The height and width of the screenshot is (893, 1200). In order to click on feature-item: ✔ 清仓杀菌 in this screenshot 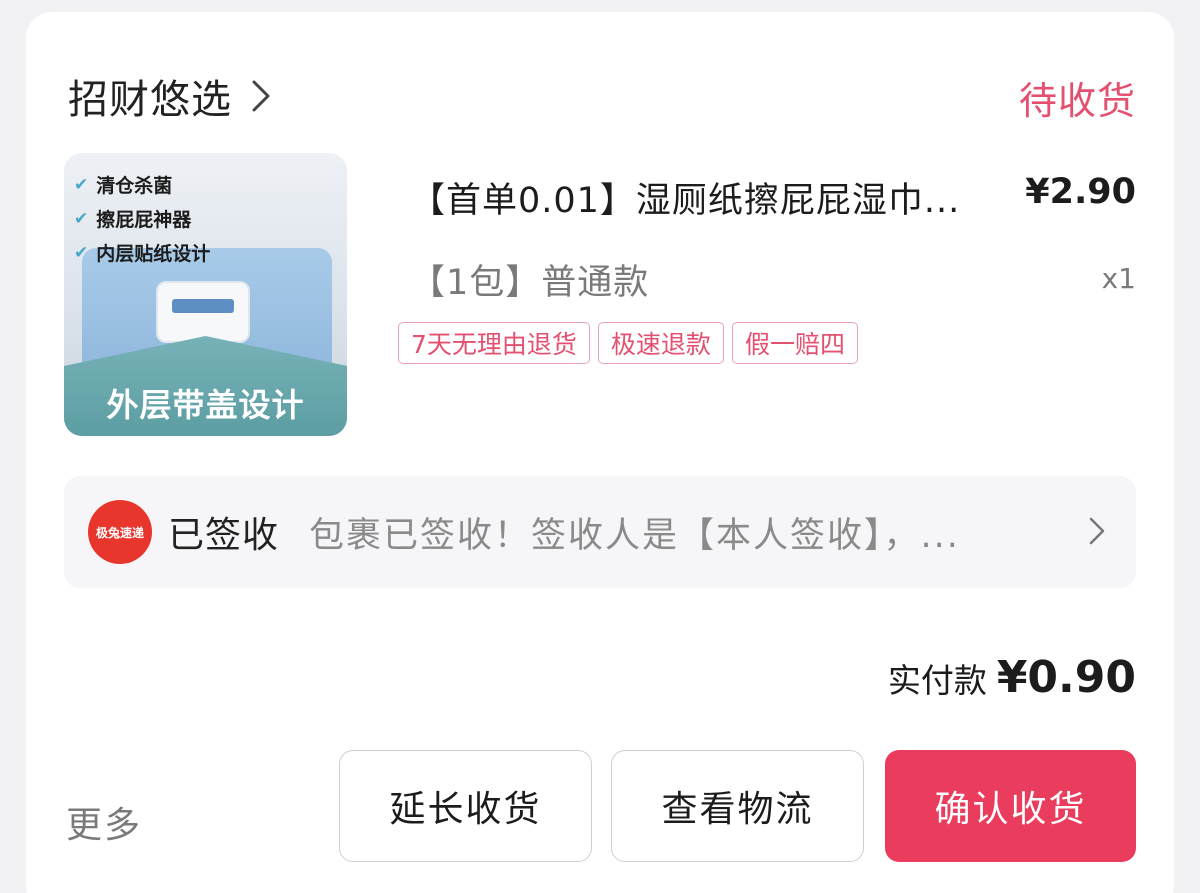, I will do `click(123, 184)`.